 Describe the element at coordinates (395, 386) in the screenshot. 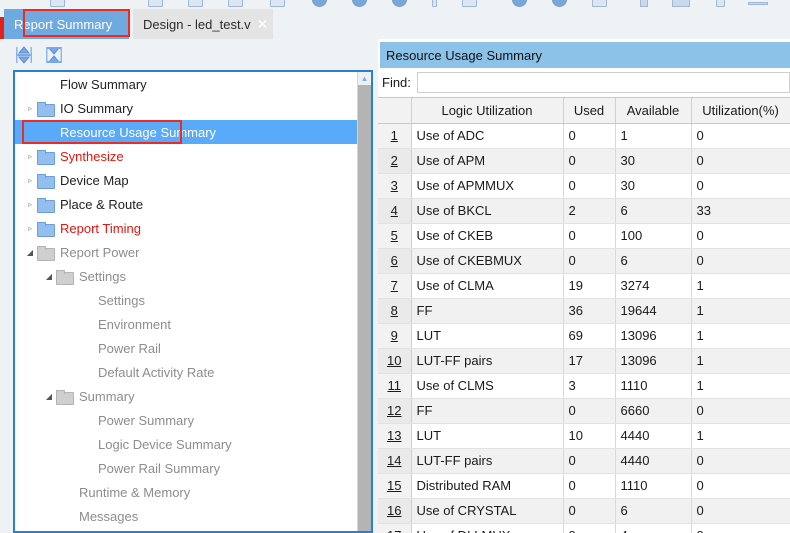

I see `row-number-cell: 11` at that location.